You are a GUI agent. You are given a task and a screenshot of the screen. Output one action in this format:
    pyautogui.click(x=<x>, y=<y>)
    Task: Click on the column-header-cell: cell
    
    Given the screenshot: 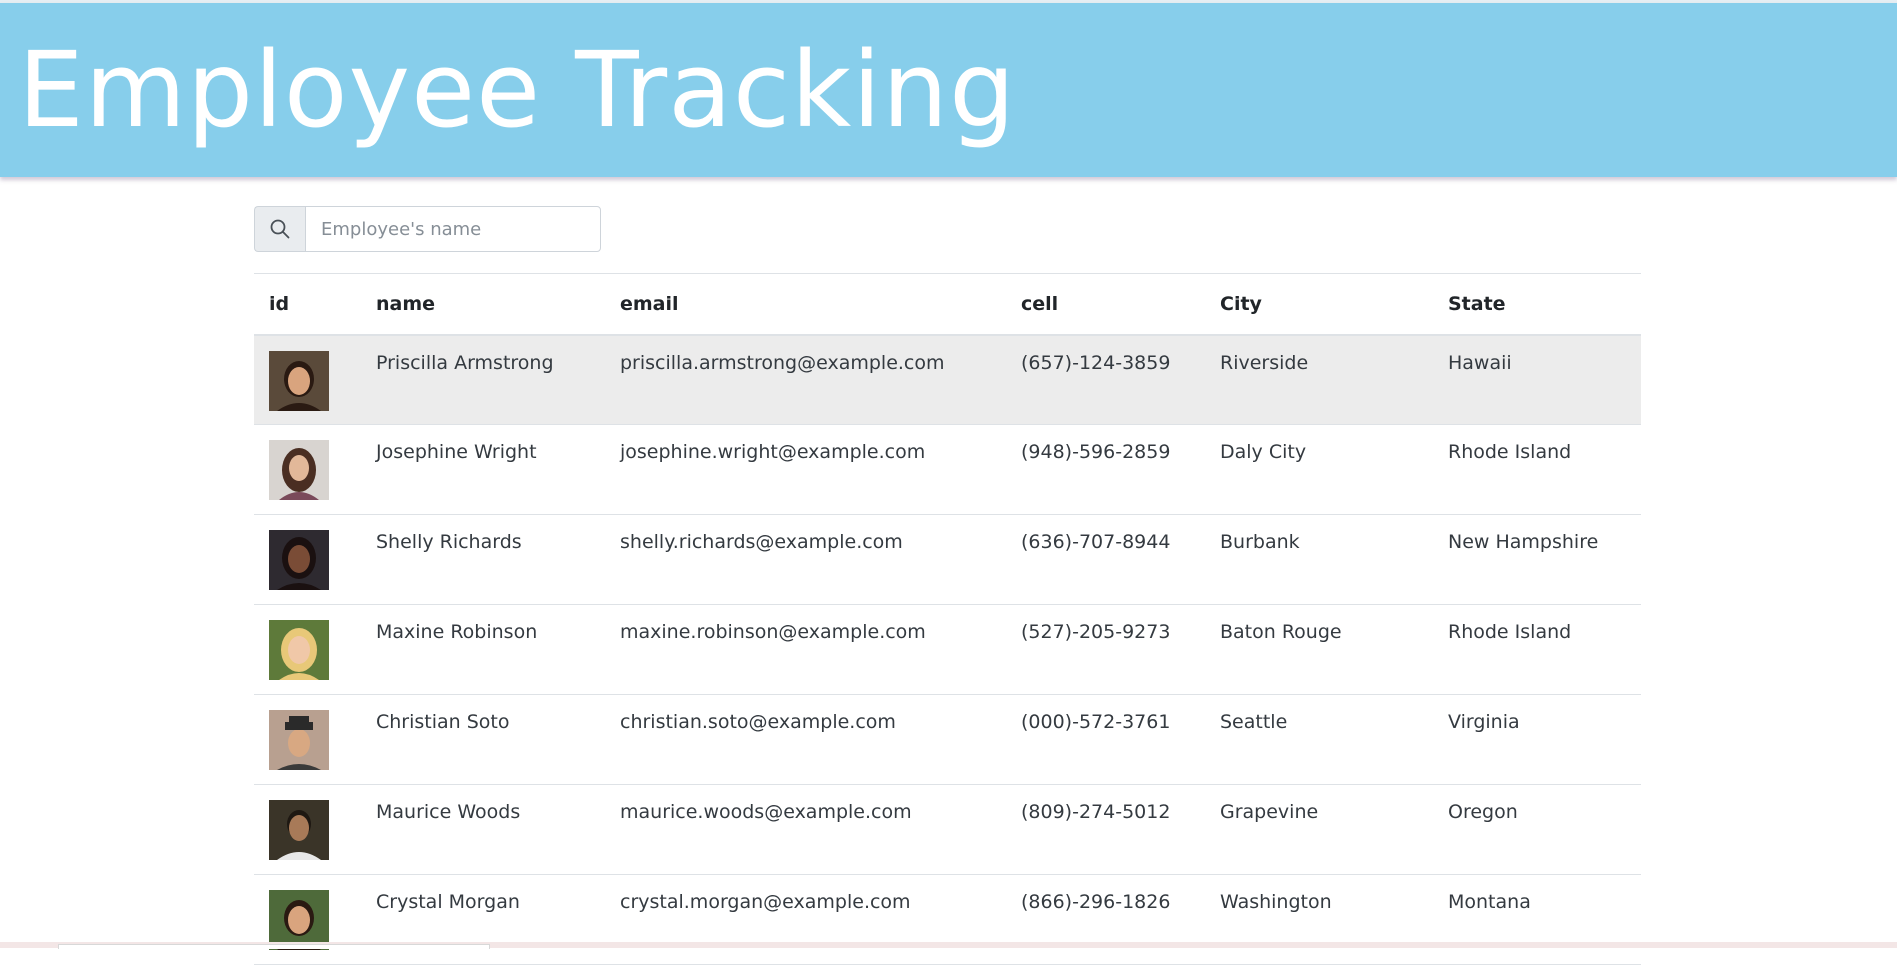 What is the action you would take?
    pyautogui.click(x=1105, y=304)
    